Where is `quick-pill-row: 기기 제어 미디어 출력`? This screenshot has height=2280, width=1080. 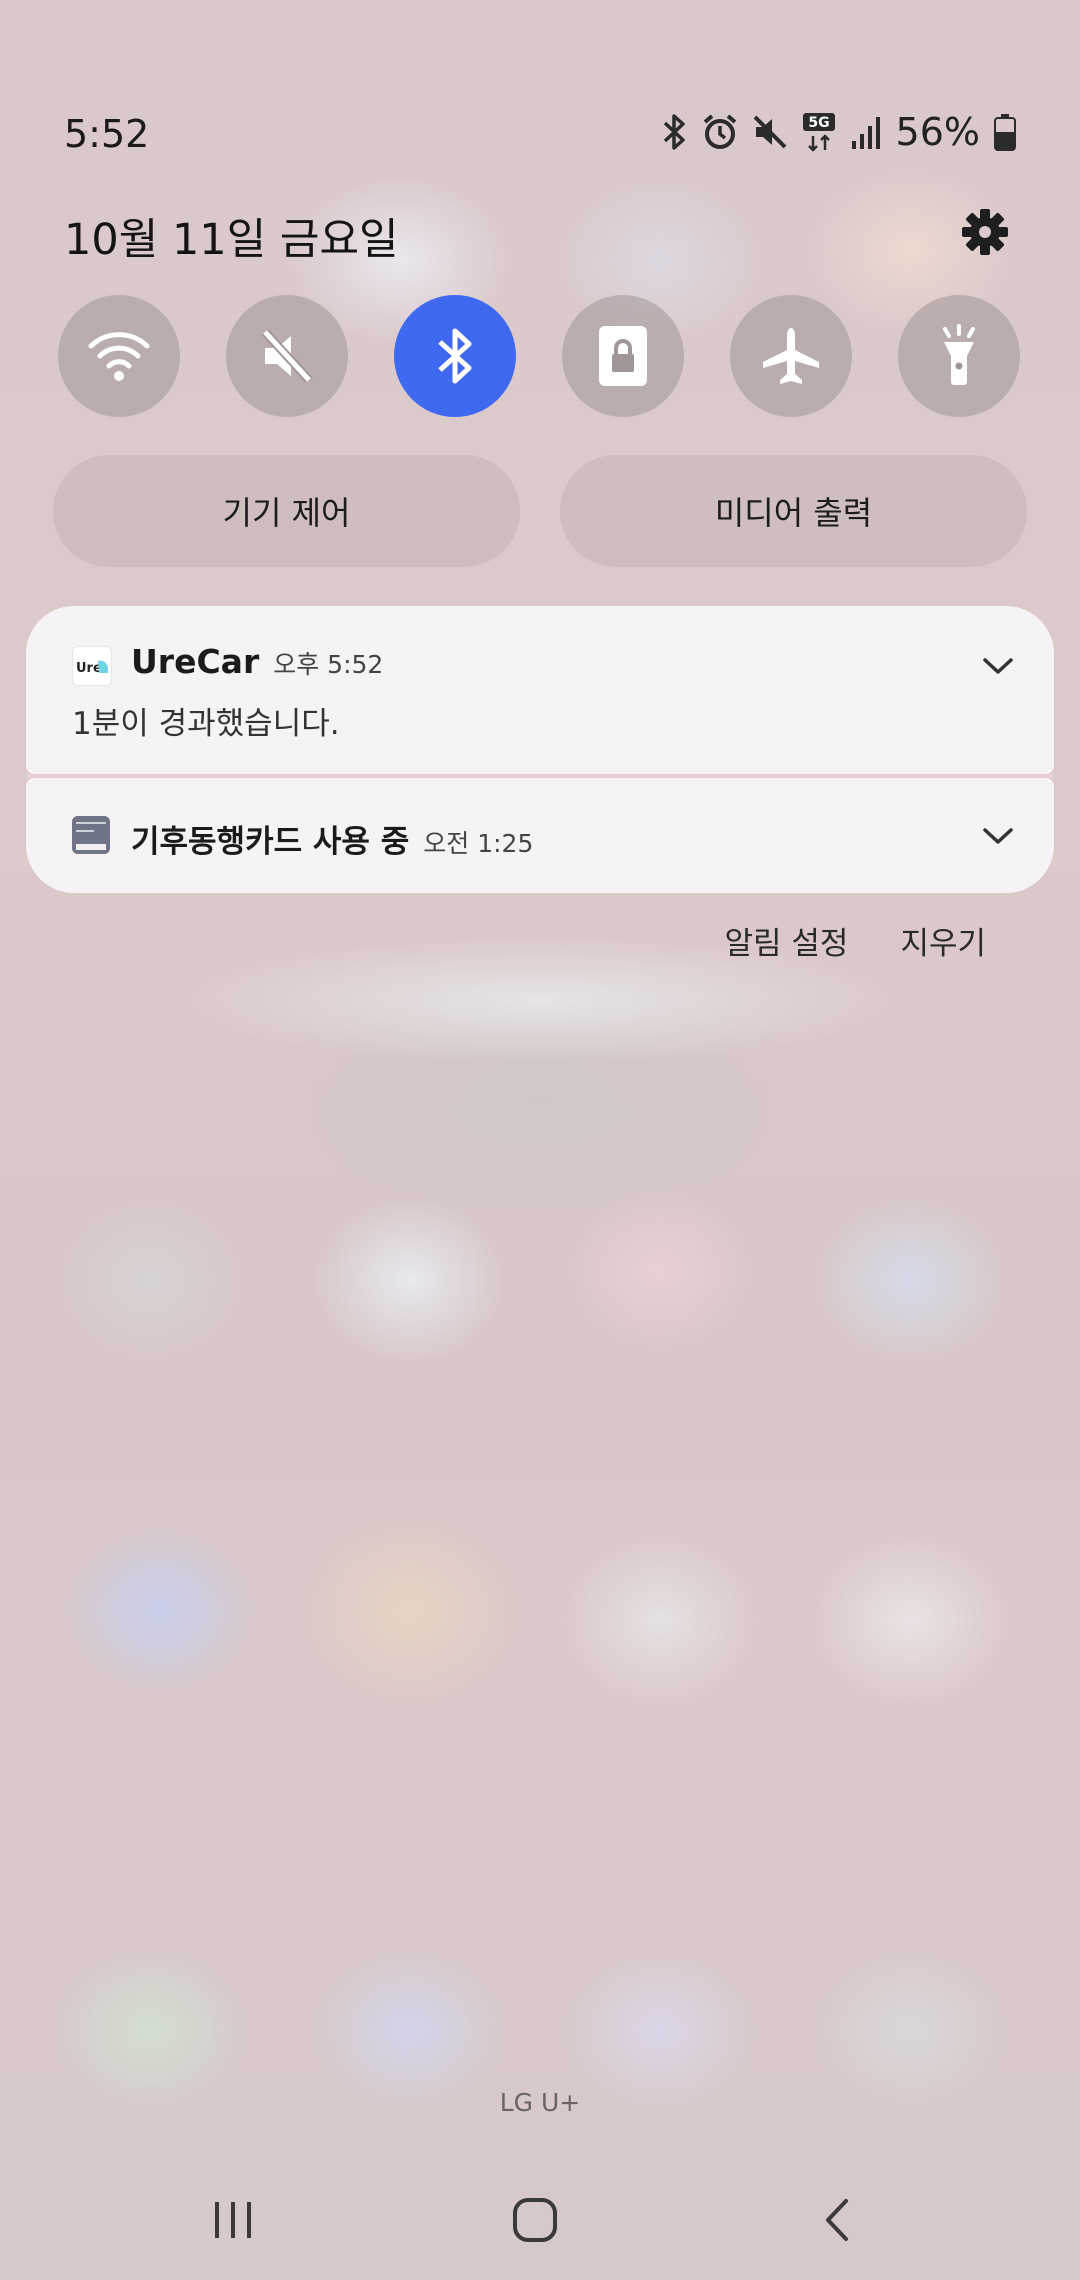 quick-pill-row: 기기 제어 미디어 출력 is located at coordinates (540, 511).